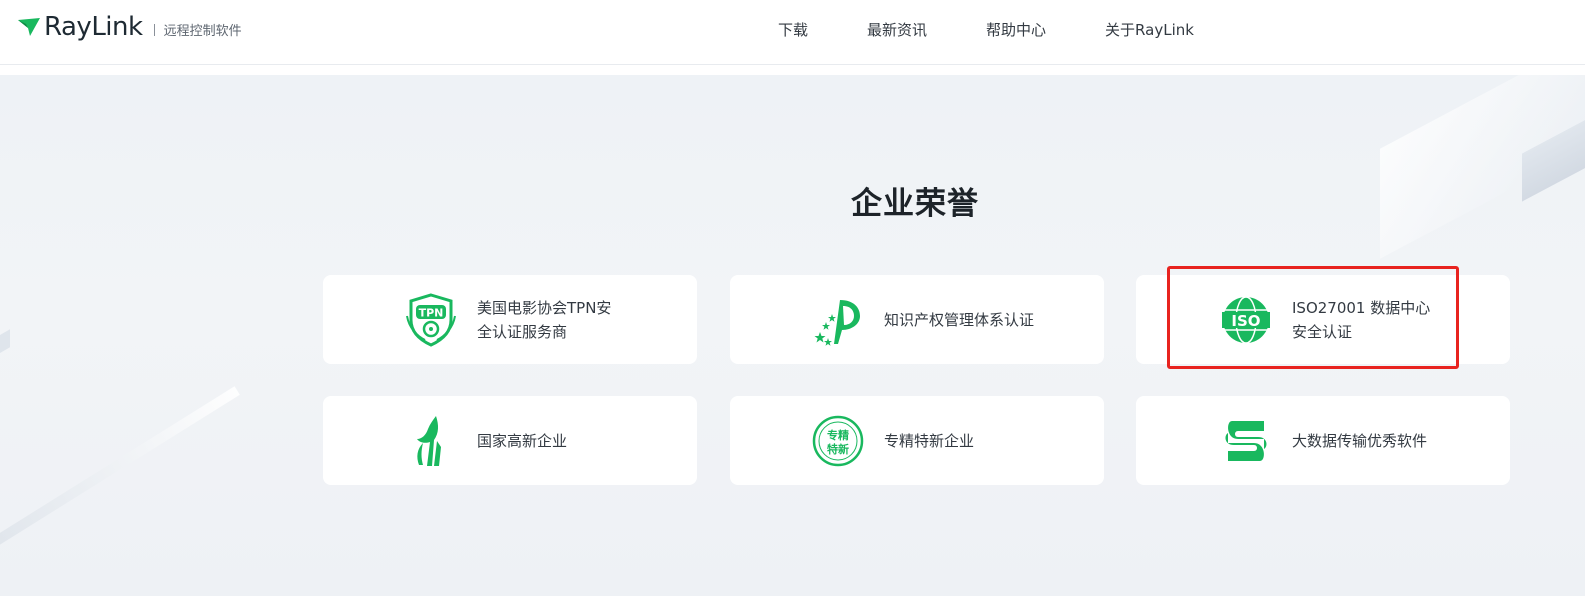 The height and width of the screenshot is (596, 1585). Describe the element at coordinates (915, 204) in the screenshot. I see `section-title: 企业荣誉` at that location.